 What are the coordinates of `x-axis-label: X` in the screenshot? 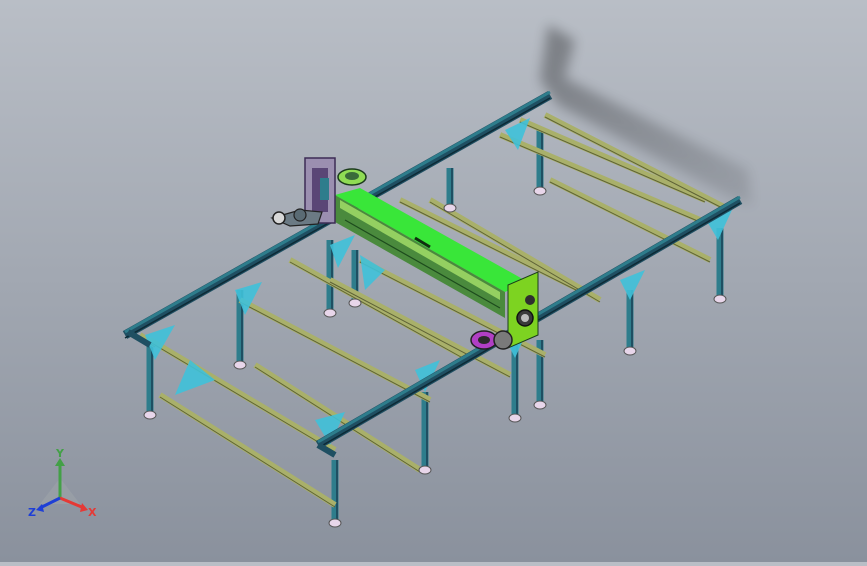 It's located at (92, 512).